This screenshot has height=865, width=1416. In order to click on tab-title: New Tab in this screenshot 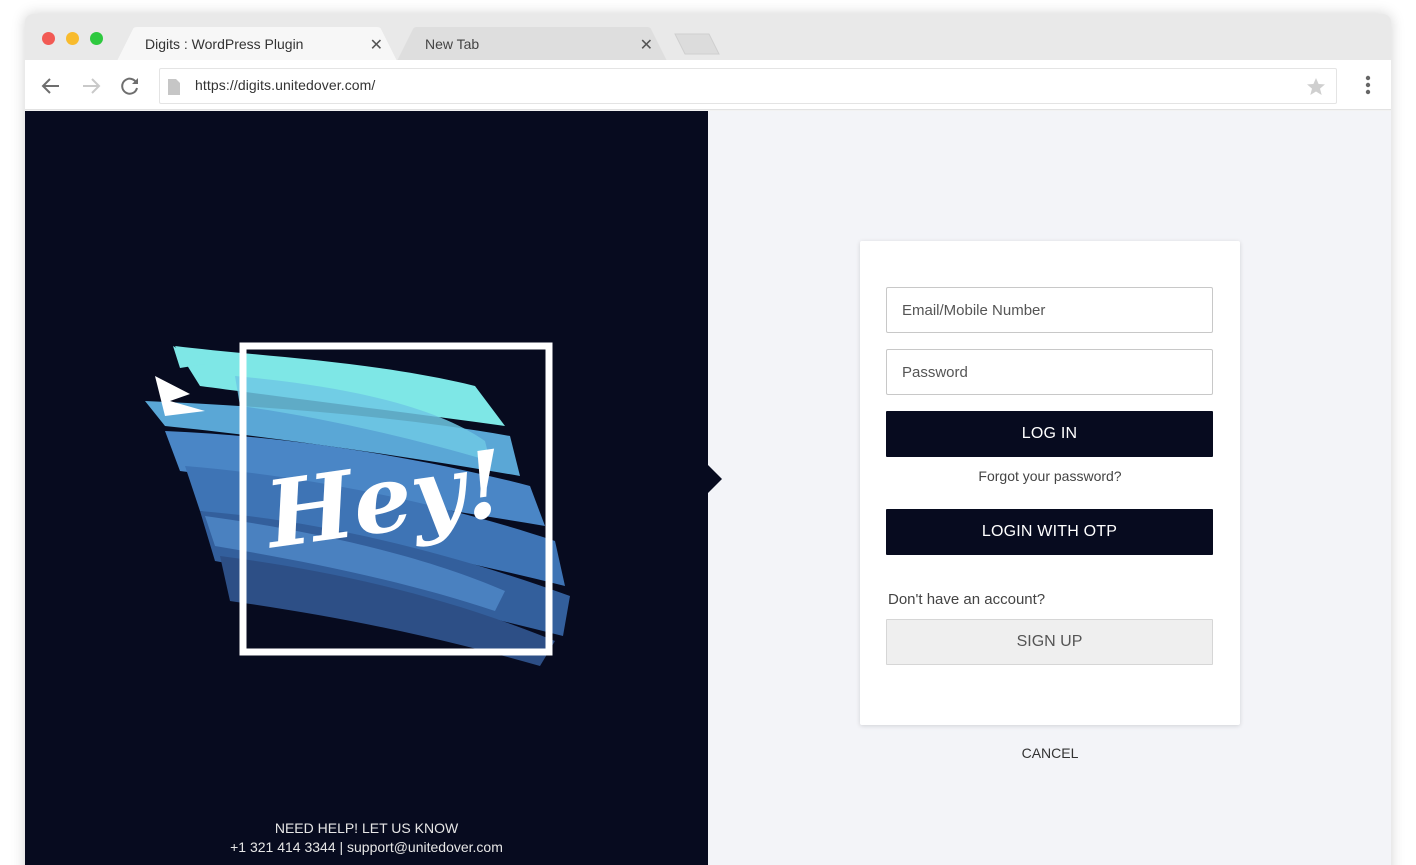, I will do `click(452, 44)`.